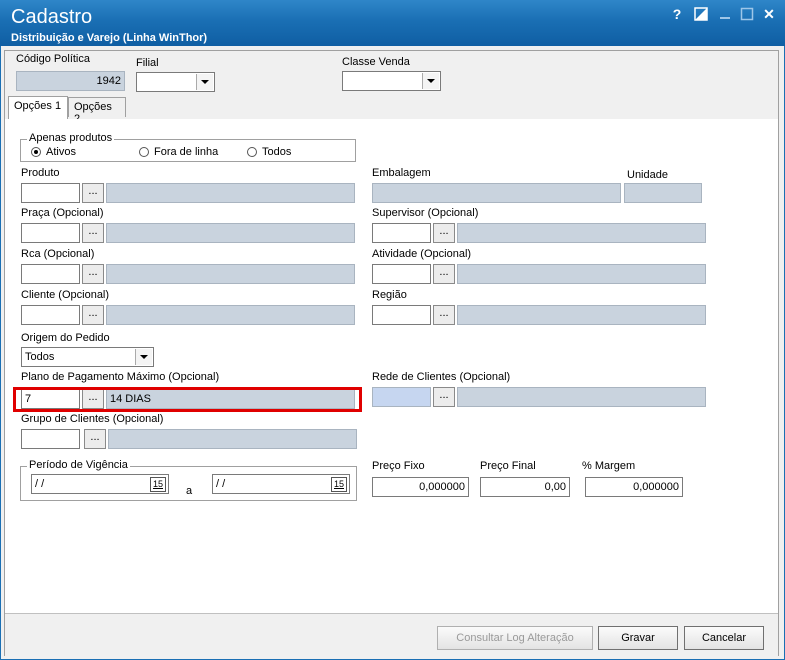  Describe the element at coordinates (725, 14) in the screenshot. I see `minimize-icon` at that location.